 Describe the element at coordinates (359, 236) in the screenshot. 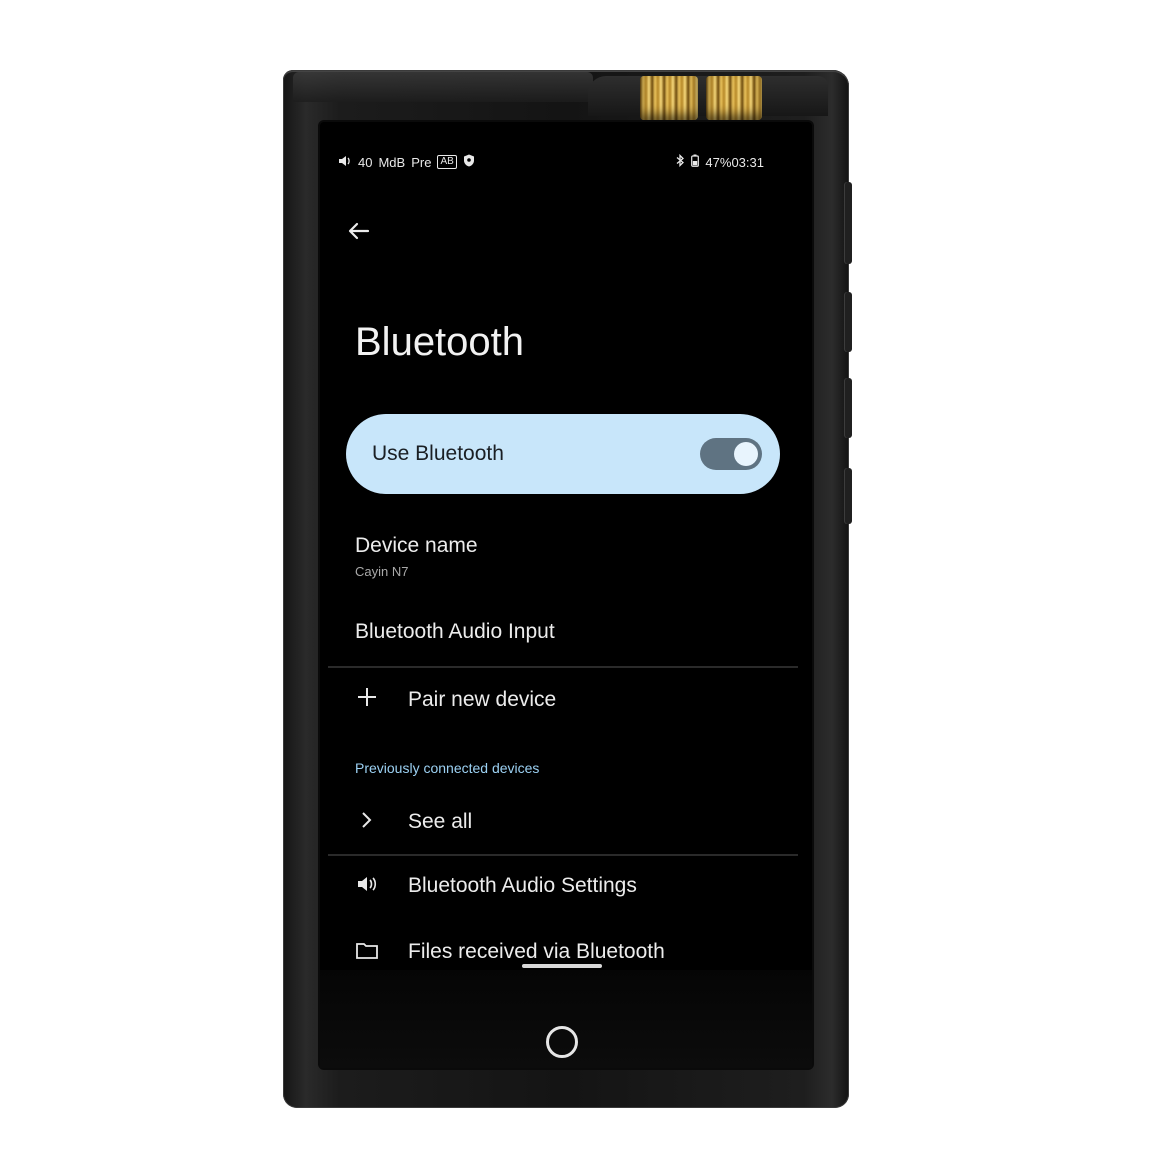

I see `arrow-left-icon` at that location.